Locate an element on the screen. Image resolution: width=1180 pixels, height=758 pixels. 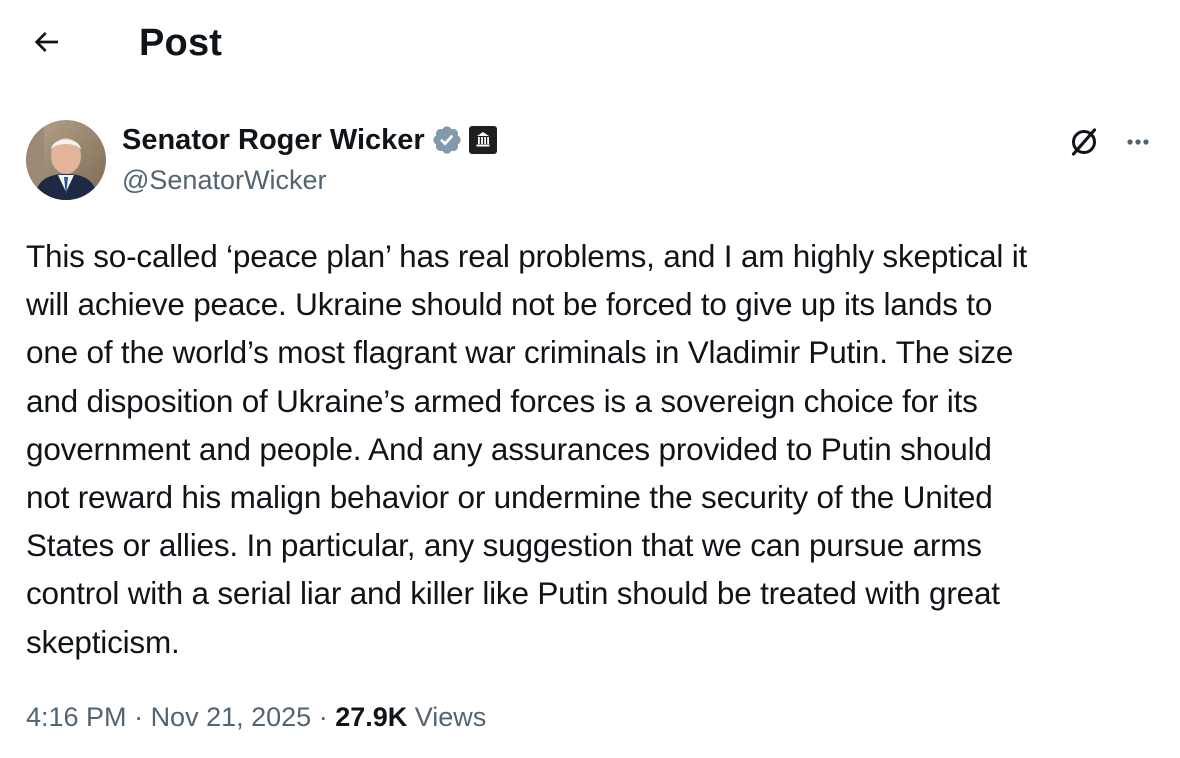
post-meta: 4:16 PM · Nov 21, 2025 · 27.9K Views is located at coordinates (256, 717).